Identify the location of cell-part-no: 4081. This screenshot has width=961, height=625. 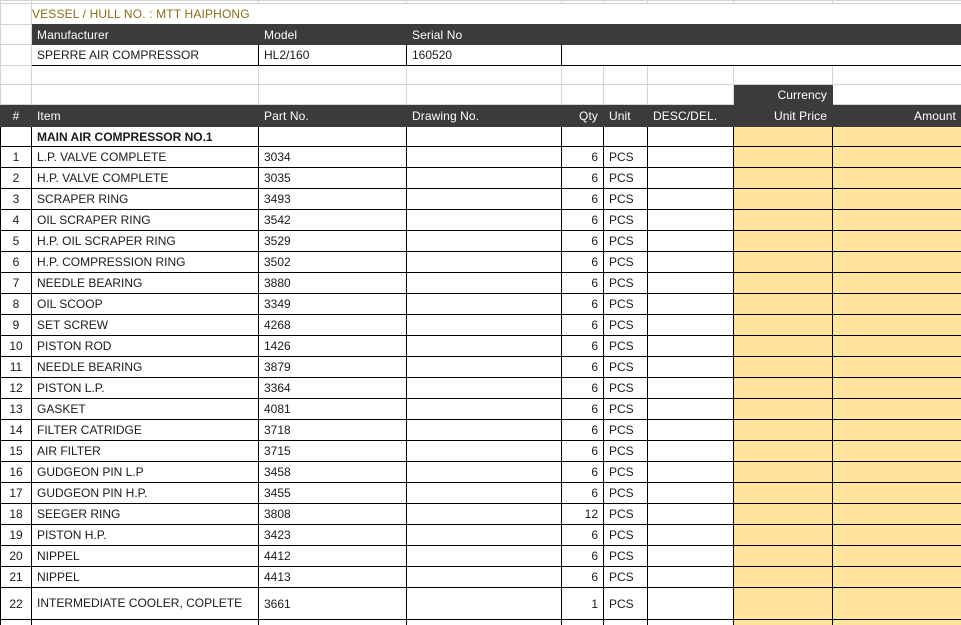
(332, 409).